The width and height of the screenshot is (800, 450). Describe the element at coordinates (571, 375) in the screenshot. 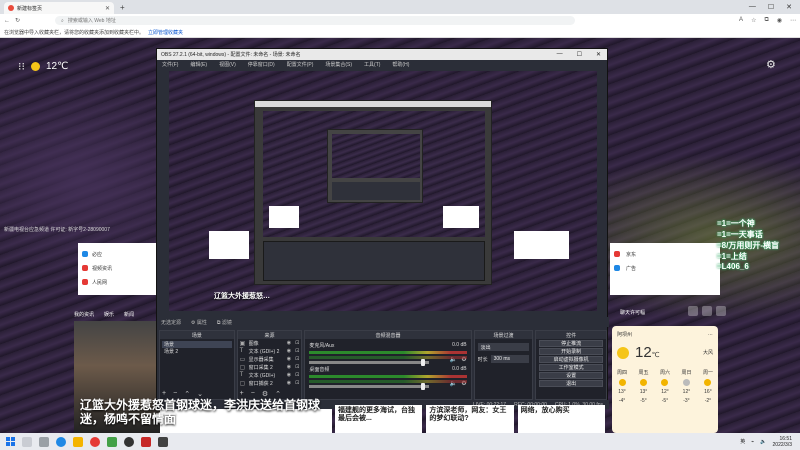

I see `settings-button: 设置` at that location.